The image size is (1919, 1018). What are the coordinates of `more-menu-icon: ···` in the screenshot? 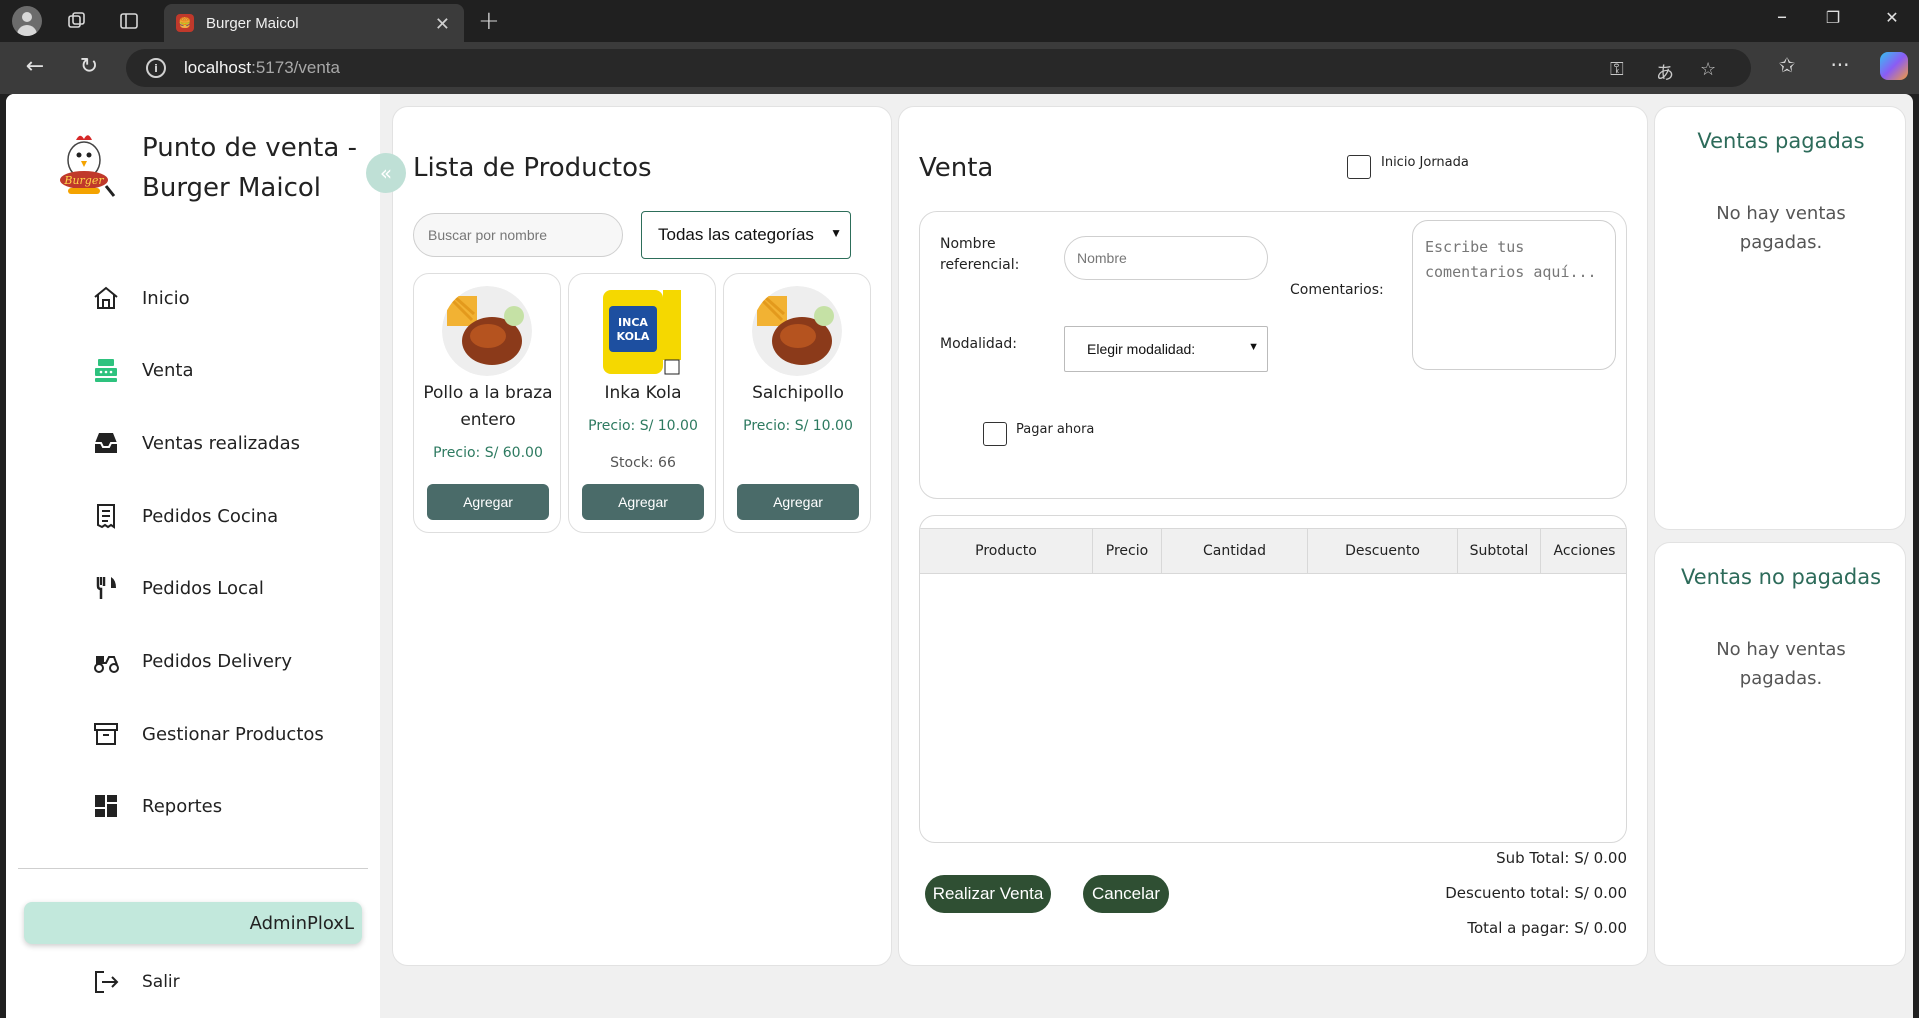 It's located at (1840, 65).